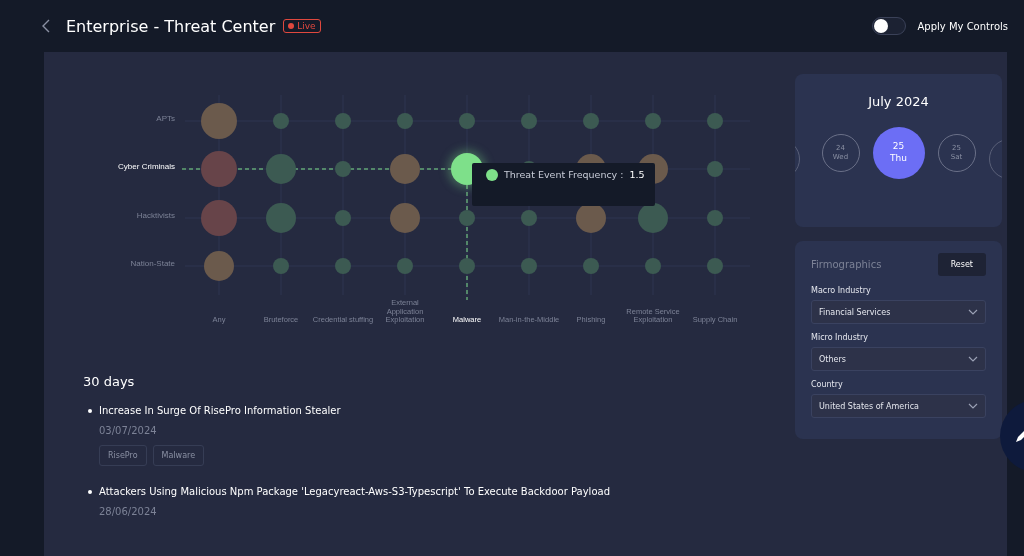 The image size is (1024, 556). What do you see at coordinates (962, 26) in the screenshot?
I see `toggle-label: Apply My Controls` at bounding box center [962, 26].